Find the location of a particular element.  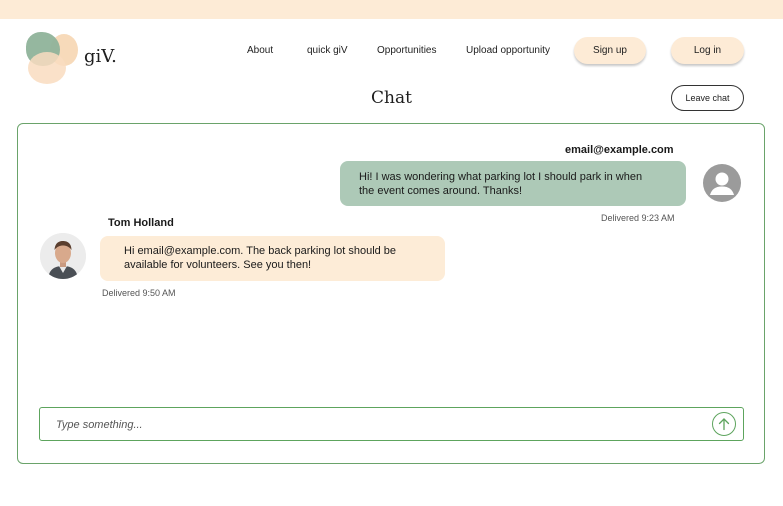

login-button: Log in is located at coordinates (707, 50).